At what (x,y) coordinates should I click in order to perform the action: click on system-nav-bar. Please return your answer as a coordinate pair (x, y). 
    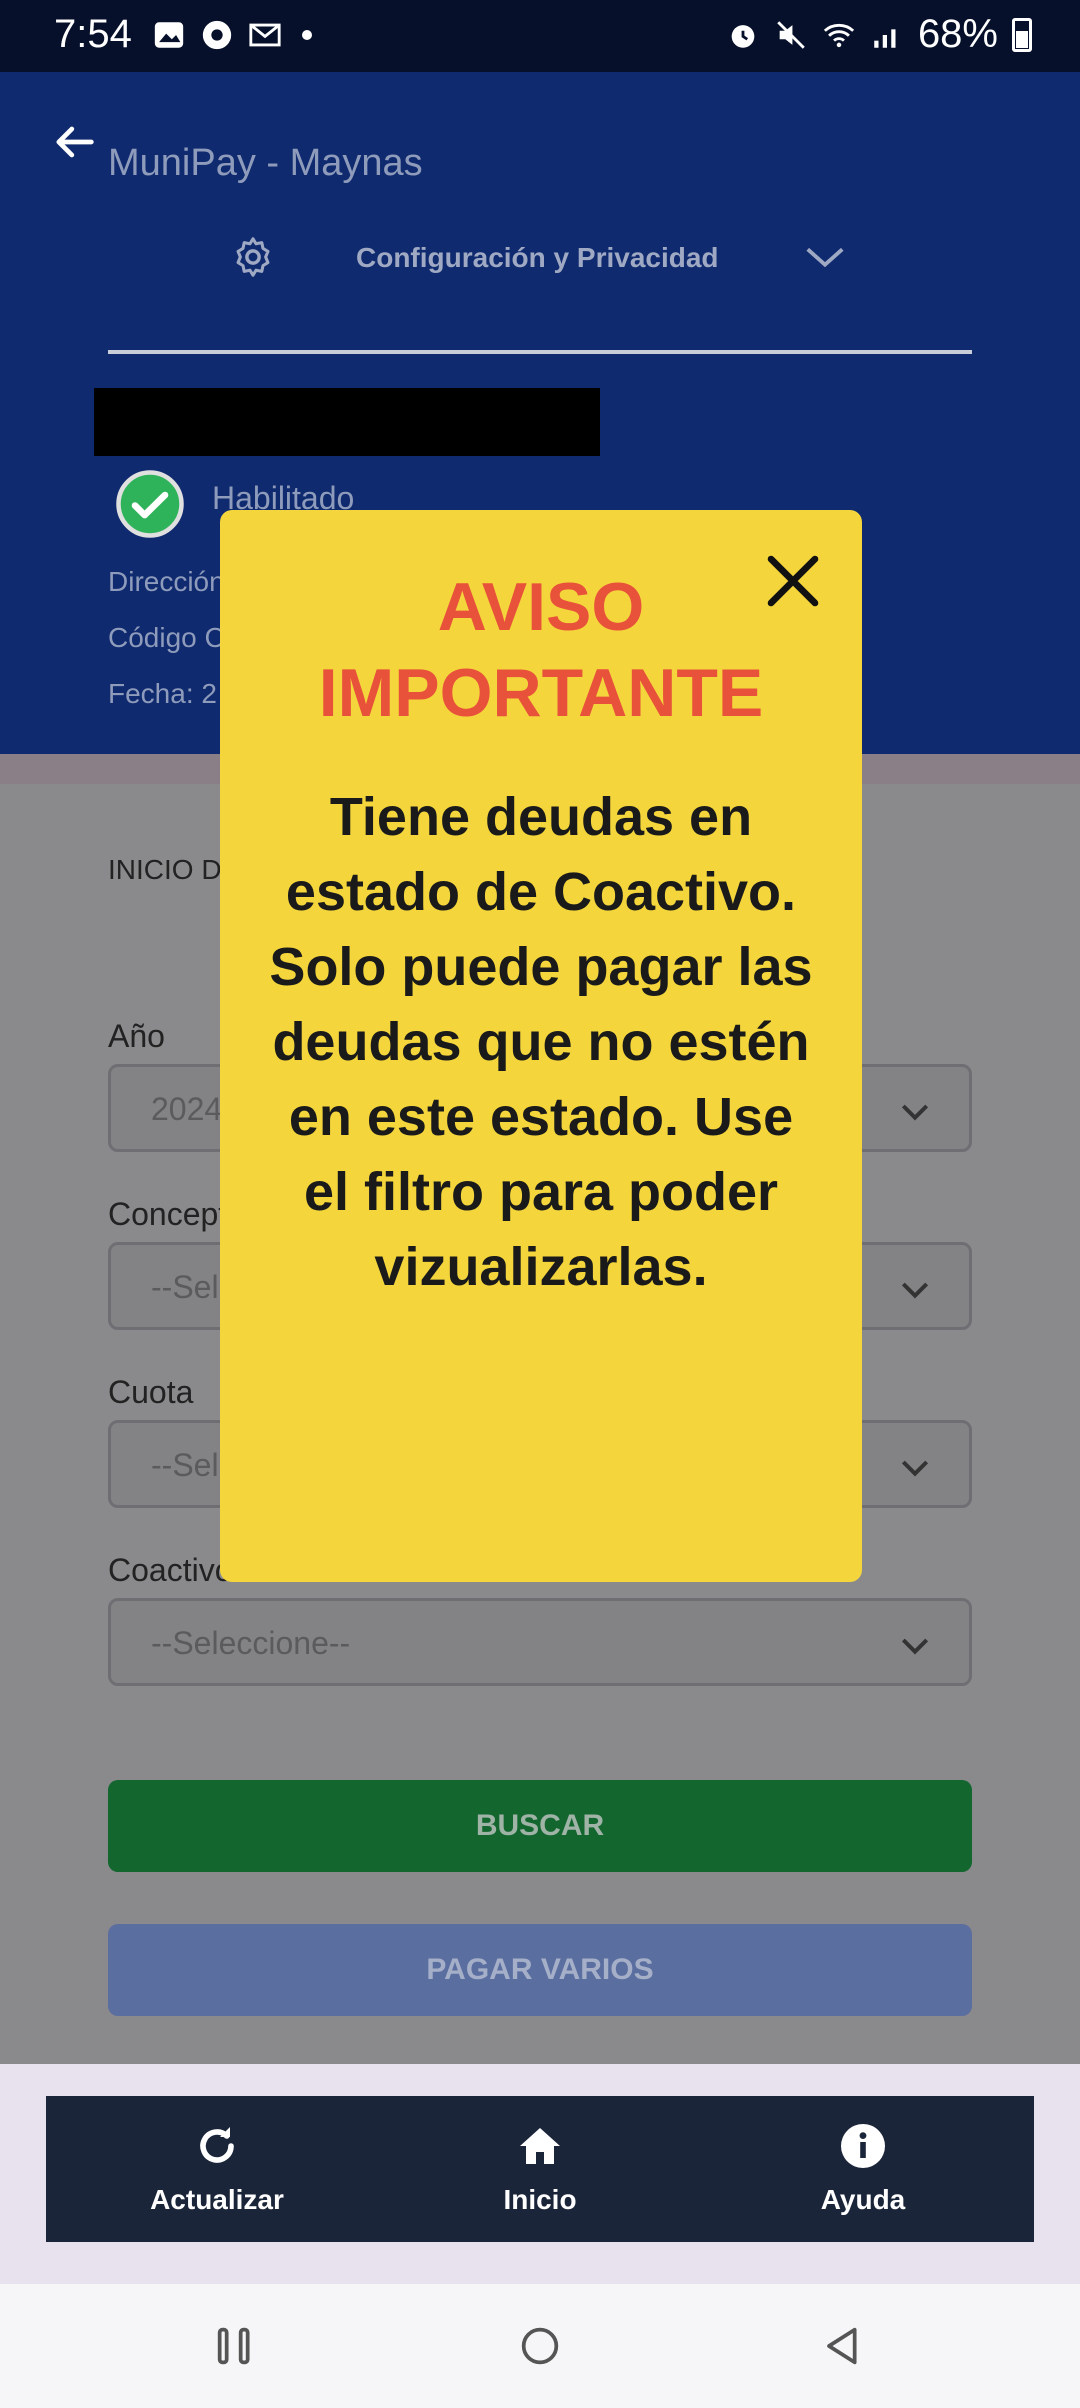
    Looking at the image, I should click on (540, 2346).